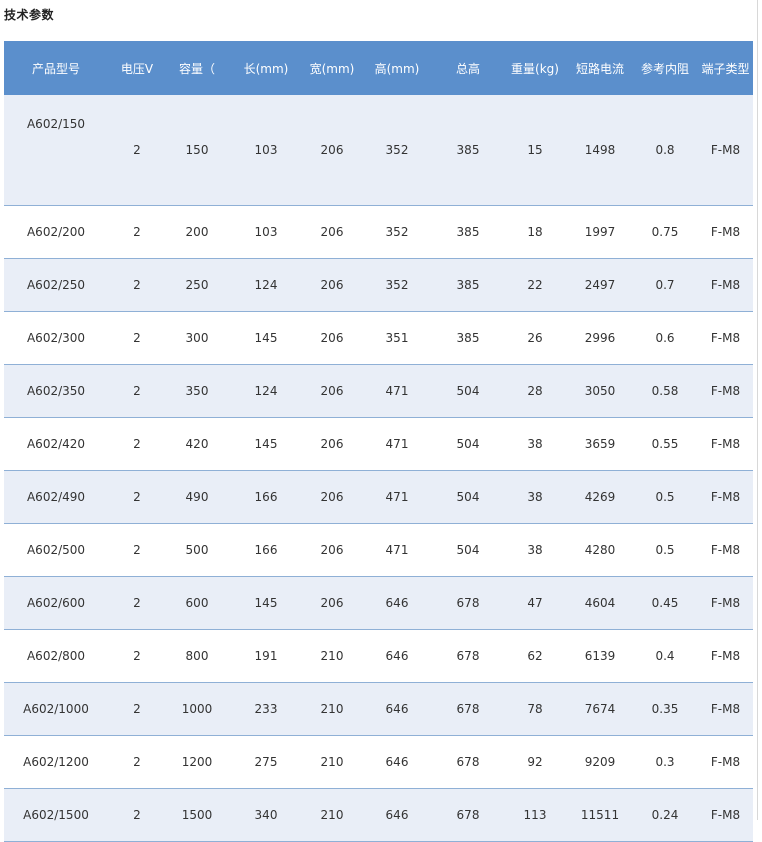 The width and height of the screenshot is (762, 842). I want to click on cell-resistance: 0.75, so click(665, 232).